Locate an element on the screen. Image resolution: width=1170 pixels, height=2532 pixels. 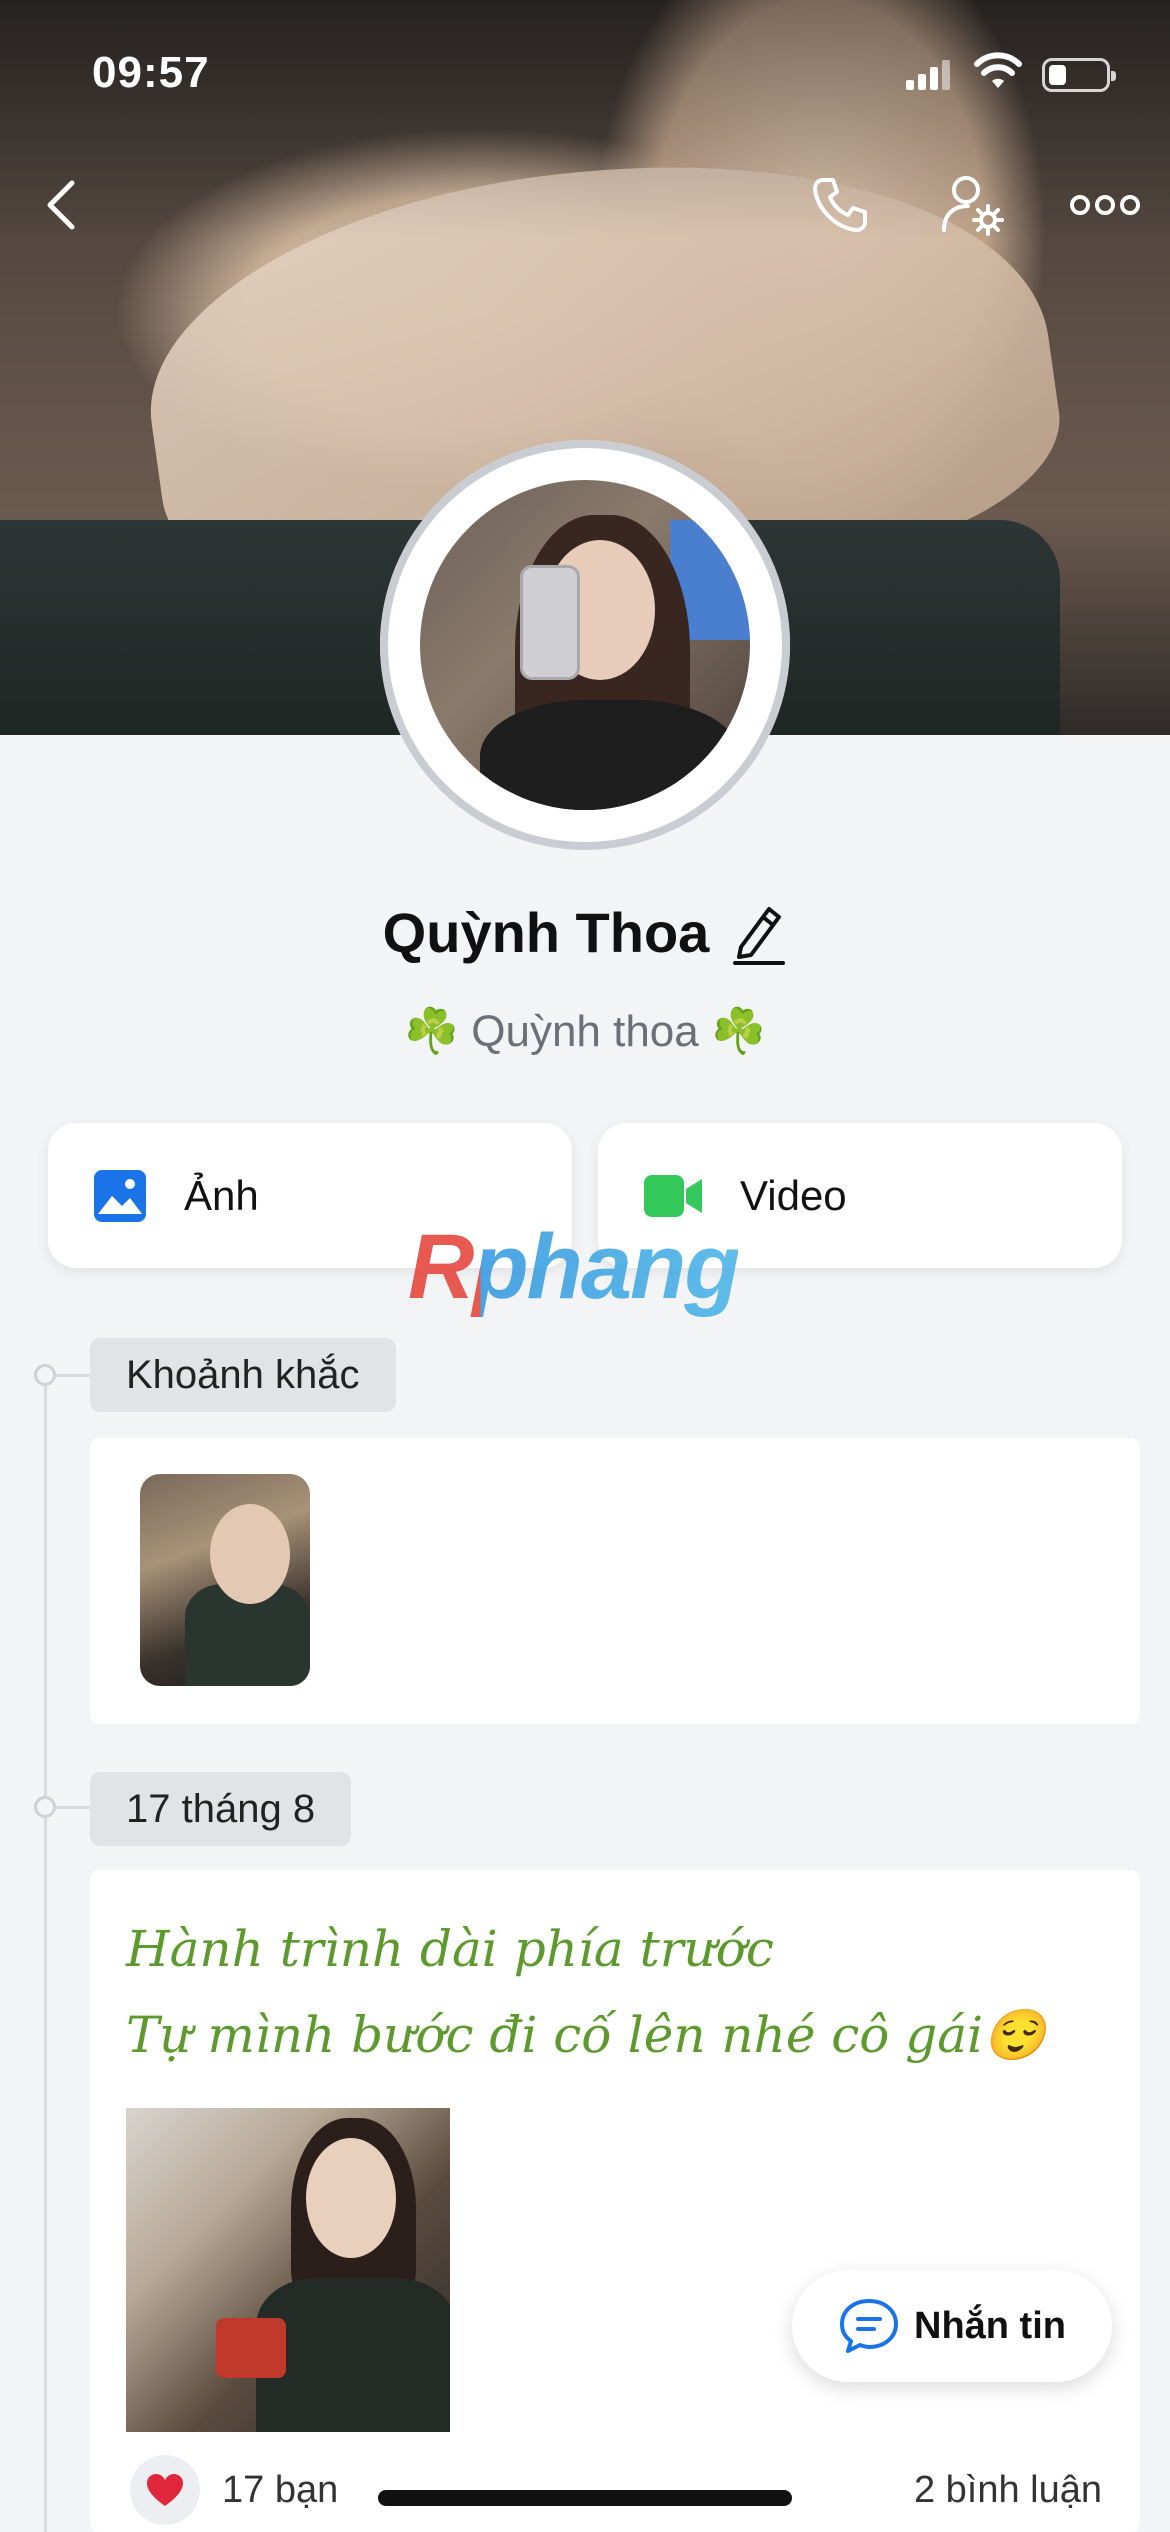
heart-icon is located at coordinates (165, 2490).